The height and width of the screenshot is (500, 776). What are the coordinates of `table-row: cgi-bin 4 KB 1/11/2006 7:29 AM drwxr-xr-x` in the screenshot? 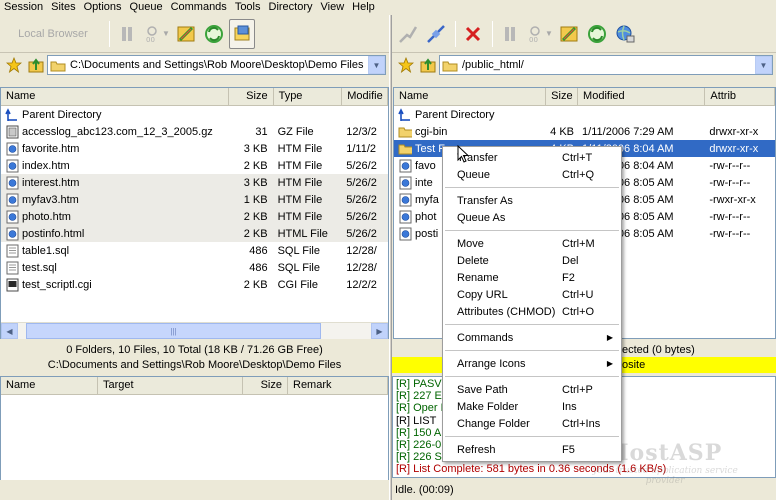 It's located at (584, 131).